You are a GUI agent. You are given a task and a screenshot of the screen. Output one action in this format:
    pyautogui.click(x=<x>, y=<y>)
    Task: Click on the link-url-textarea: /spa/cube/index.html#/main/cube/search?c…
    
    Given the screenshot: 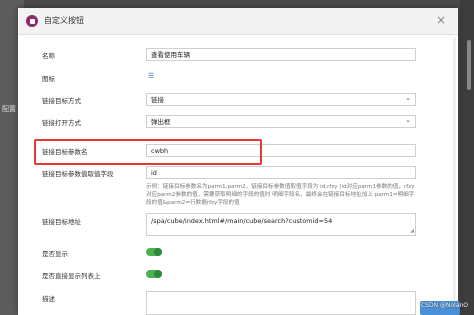 What is the action you would take?
    pyautogui.click(x=281, y=224)
    